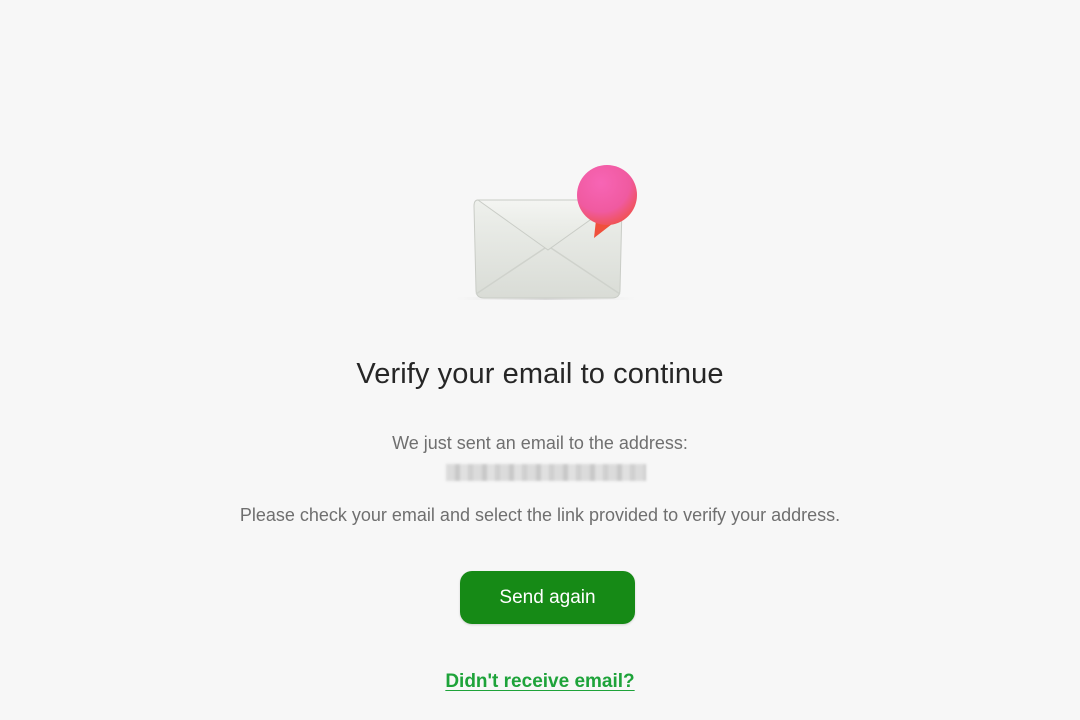  Describe the element at coordinates (547, 597) in the screenshot. I see `send-again-button: Send again` at that location.